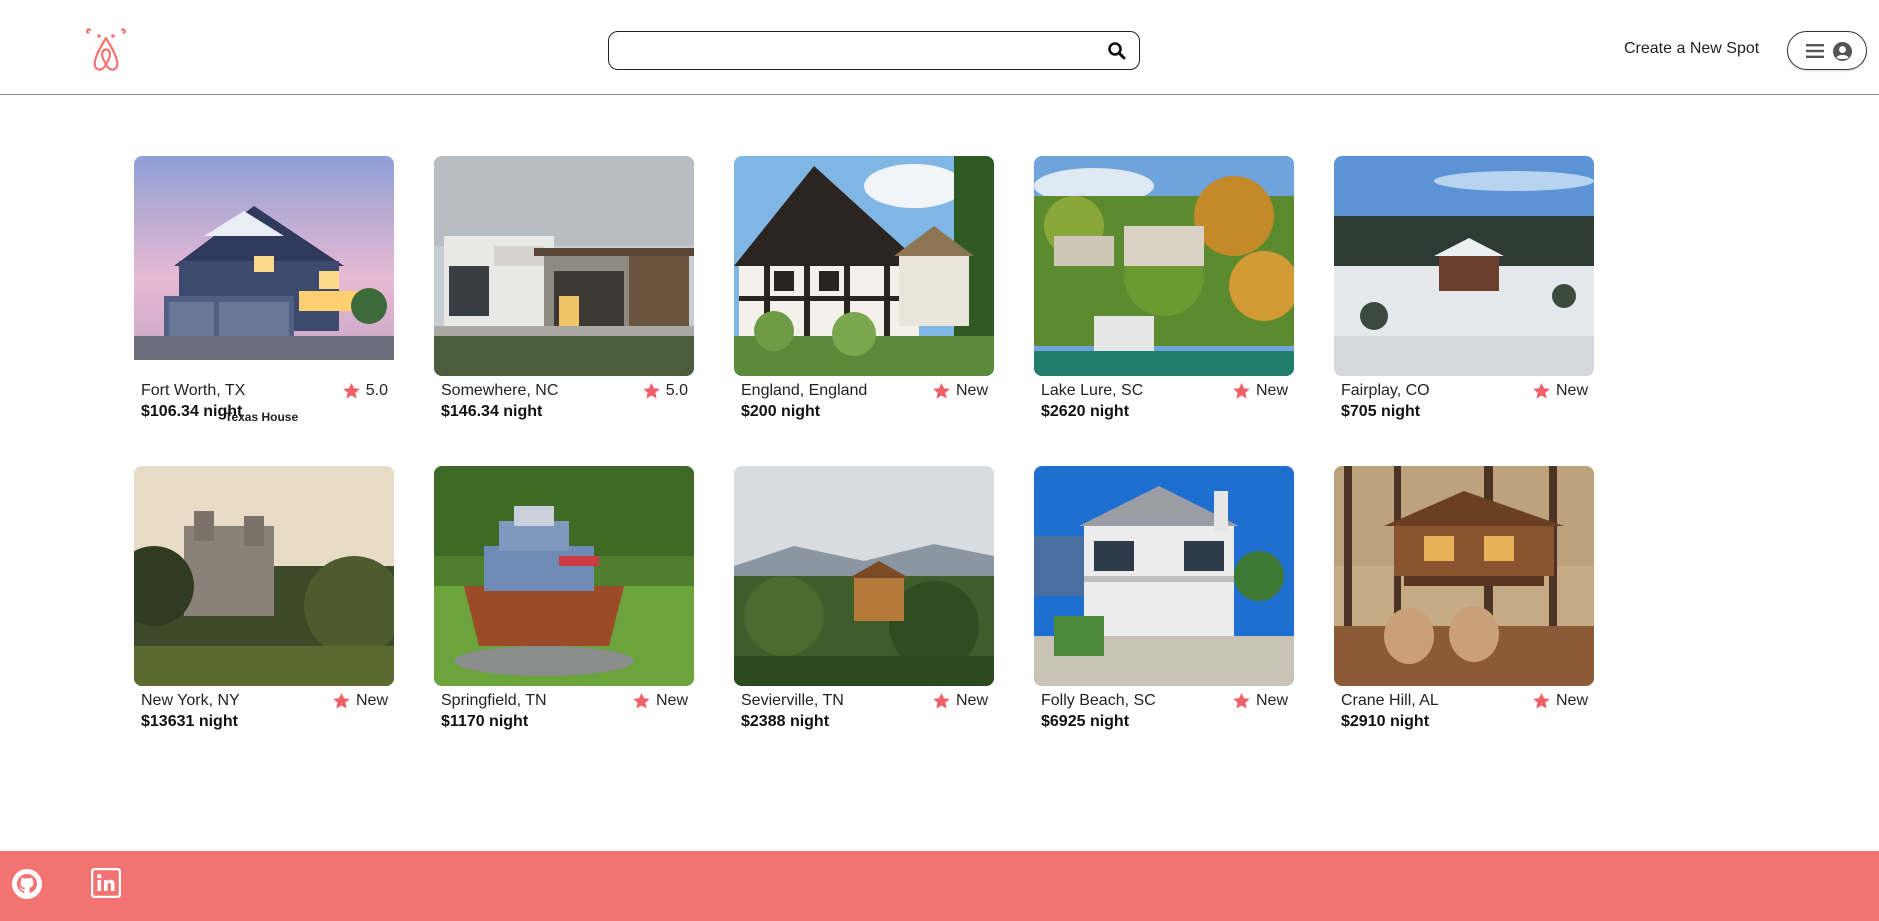 This screenshot has height=921, width=1879. I want to click on spot-card: Lake Lure, SC New $2620 night, so click(1164, 288).